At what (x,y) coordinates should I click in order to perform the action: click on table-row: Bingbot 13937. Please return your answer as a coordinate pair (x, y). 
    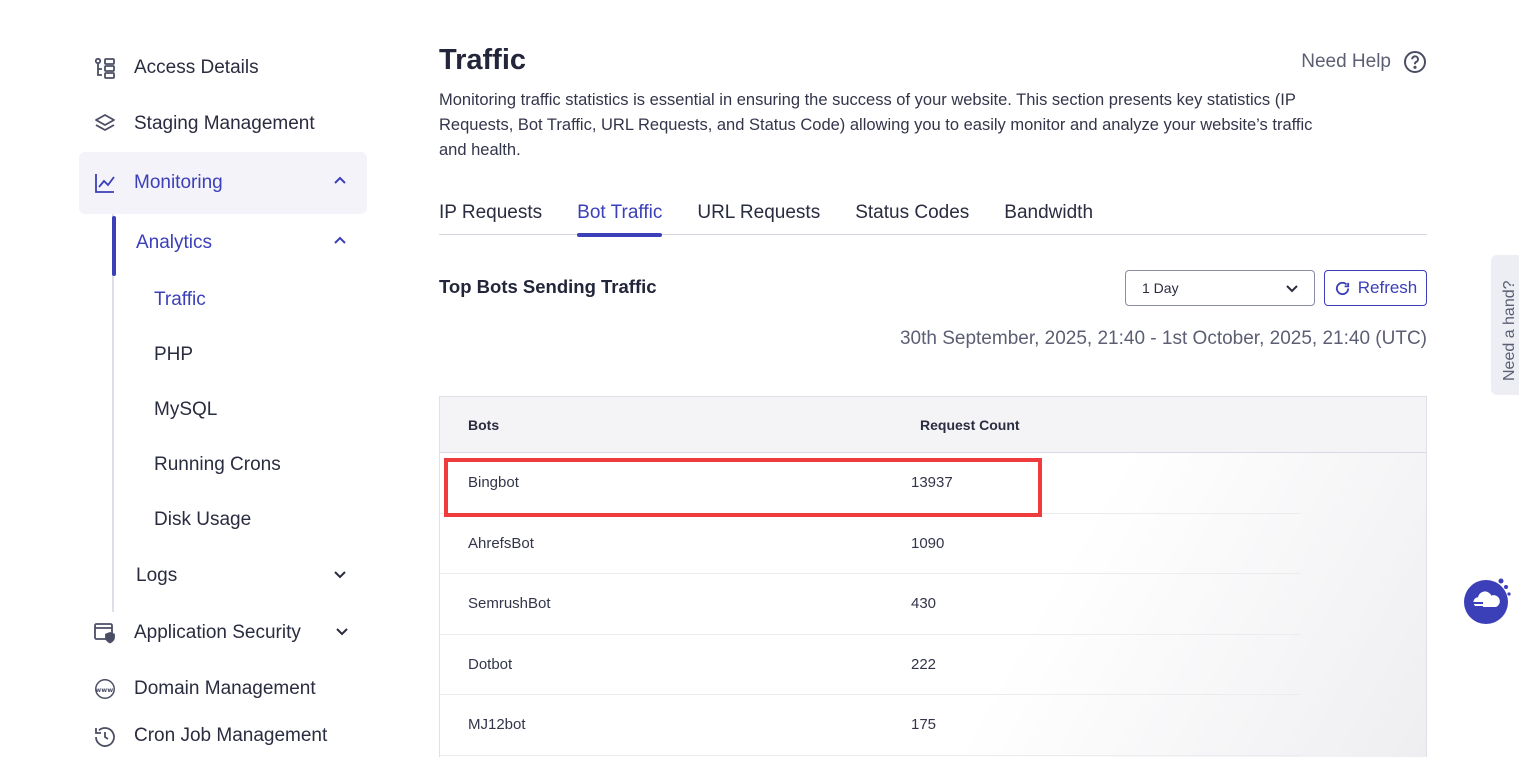
    Looking at the image, I should click on (870, 483).